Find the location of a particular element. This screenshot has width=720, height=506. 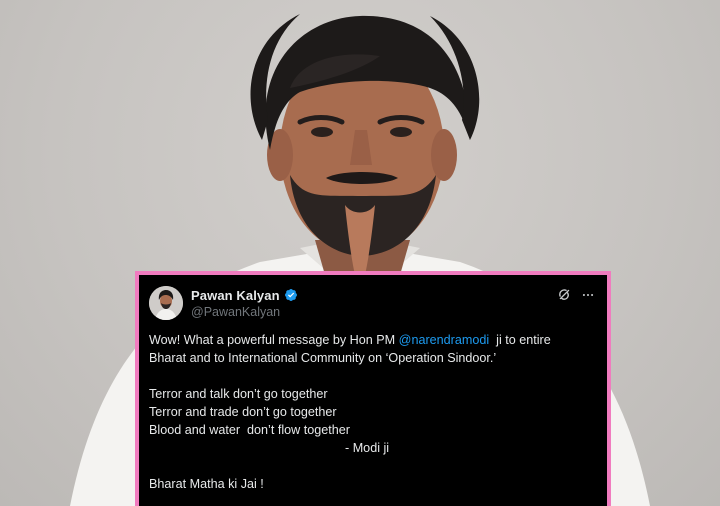

avatar-image is located at coordinates (166, 303).